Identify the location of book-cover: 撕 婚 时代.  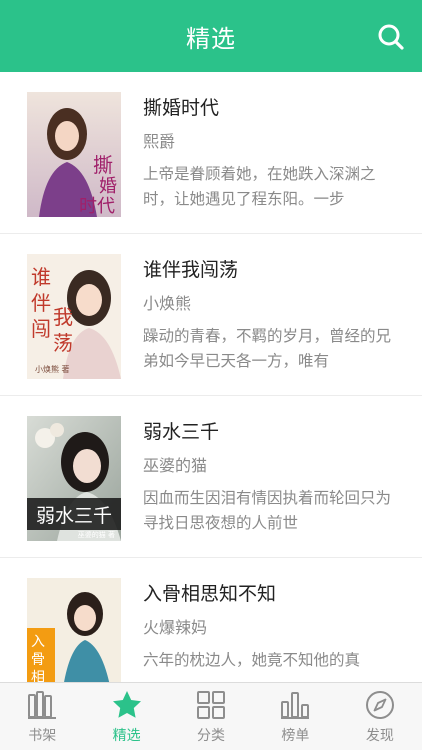
(74, 154).